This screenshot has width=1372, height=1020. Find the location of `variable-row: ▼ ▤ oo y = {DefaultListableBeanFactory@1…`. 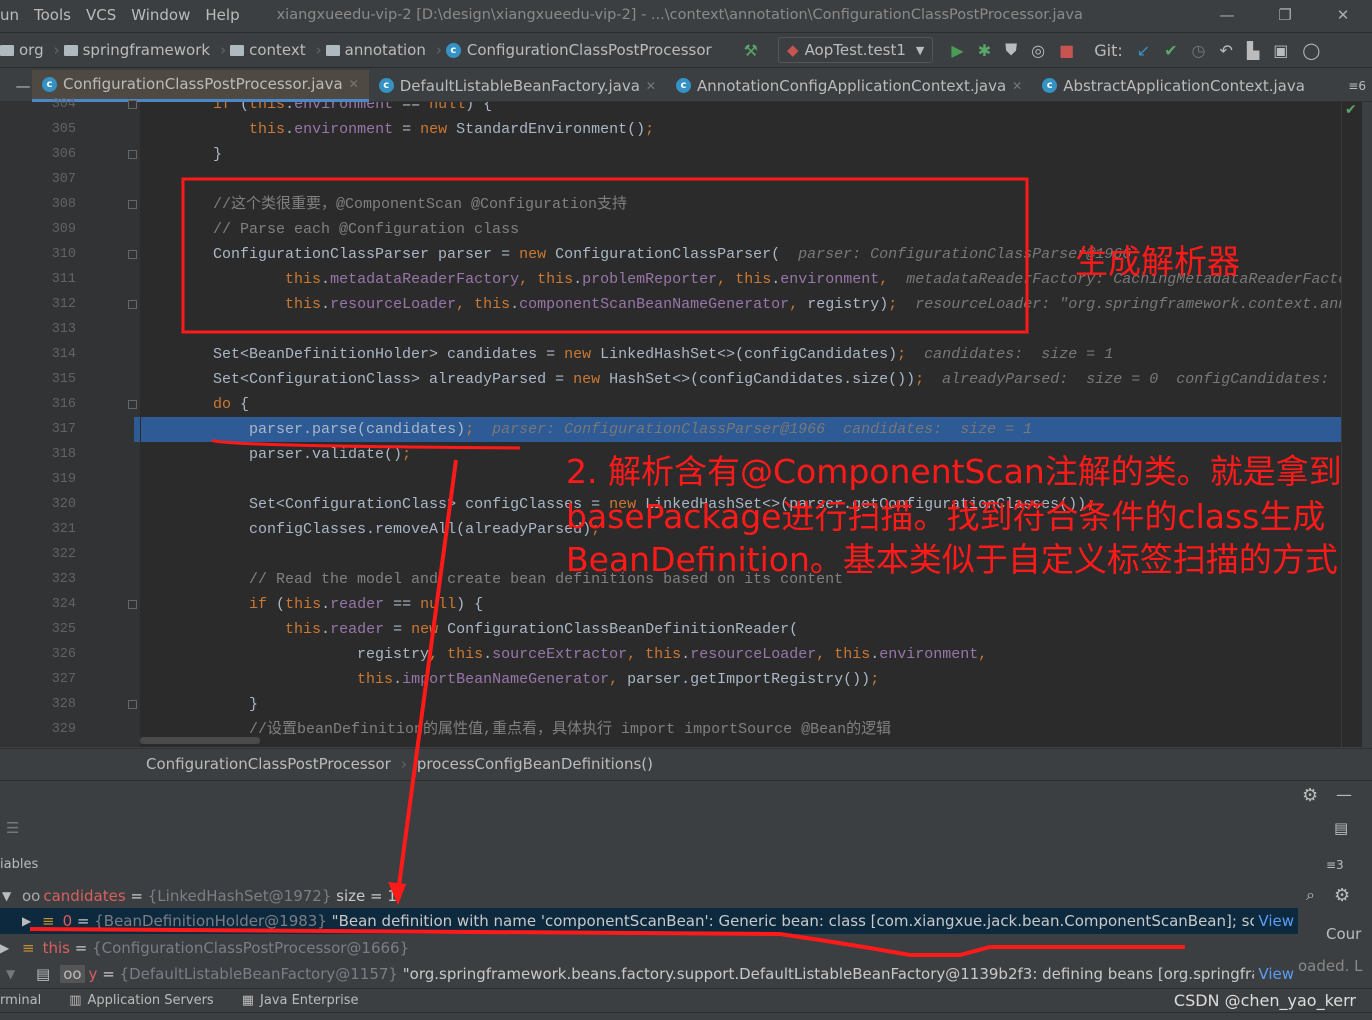

variable-row: ▼ ▤ oo y = {DefaultListableBeanFactory@1… is located at coordinates (649, 974).